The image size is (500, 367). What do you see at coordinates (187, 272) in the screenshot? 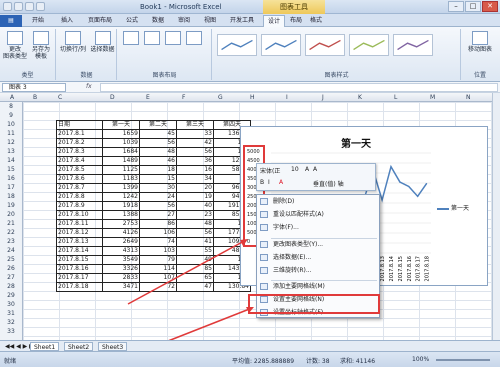
I see `arrow-line` at bounding box center [187, 272].